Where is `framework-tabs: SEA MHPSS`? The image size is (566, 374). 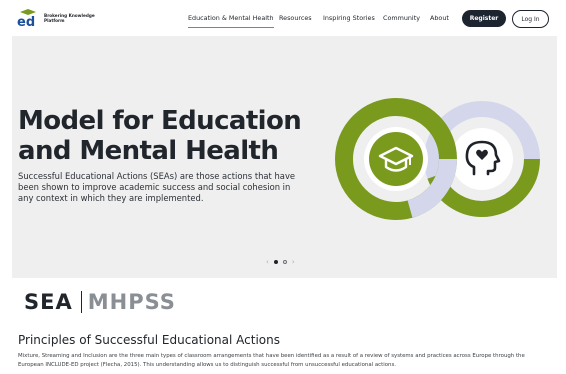
framework-tabs: SEA MHPSS is located at coordinates (100, 302).